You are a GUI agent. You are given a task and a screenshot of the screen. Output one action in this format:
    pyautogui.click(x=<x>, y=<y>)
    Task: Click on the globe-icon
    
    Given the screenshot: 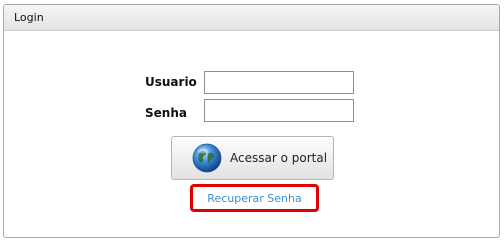 What is the action you would take?
    pyautogui.click(x=207, y=158)
    